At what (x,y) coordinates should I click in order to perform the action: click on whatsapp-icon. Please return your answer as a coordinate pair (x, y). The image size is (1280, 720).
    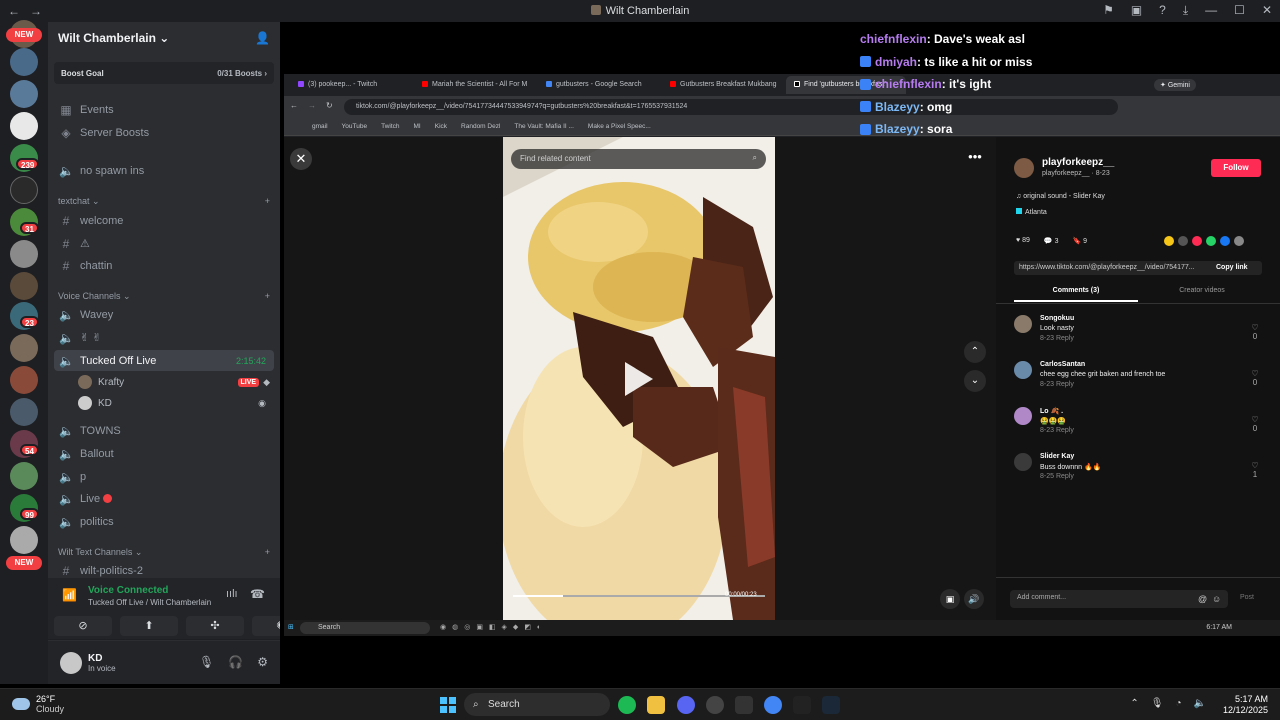
    Looking at the image, I should click on (1211, 241).